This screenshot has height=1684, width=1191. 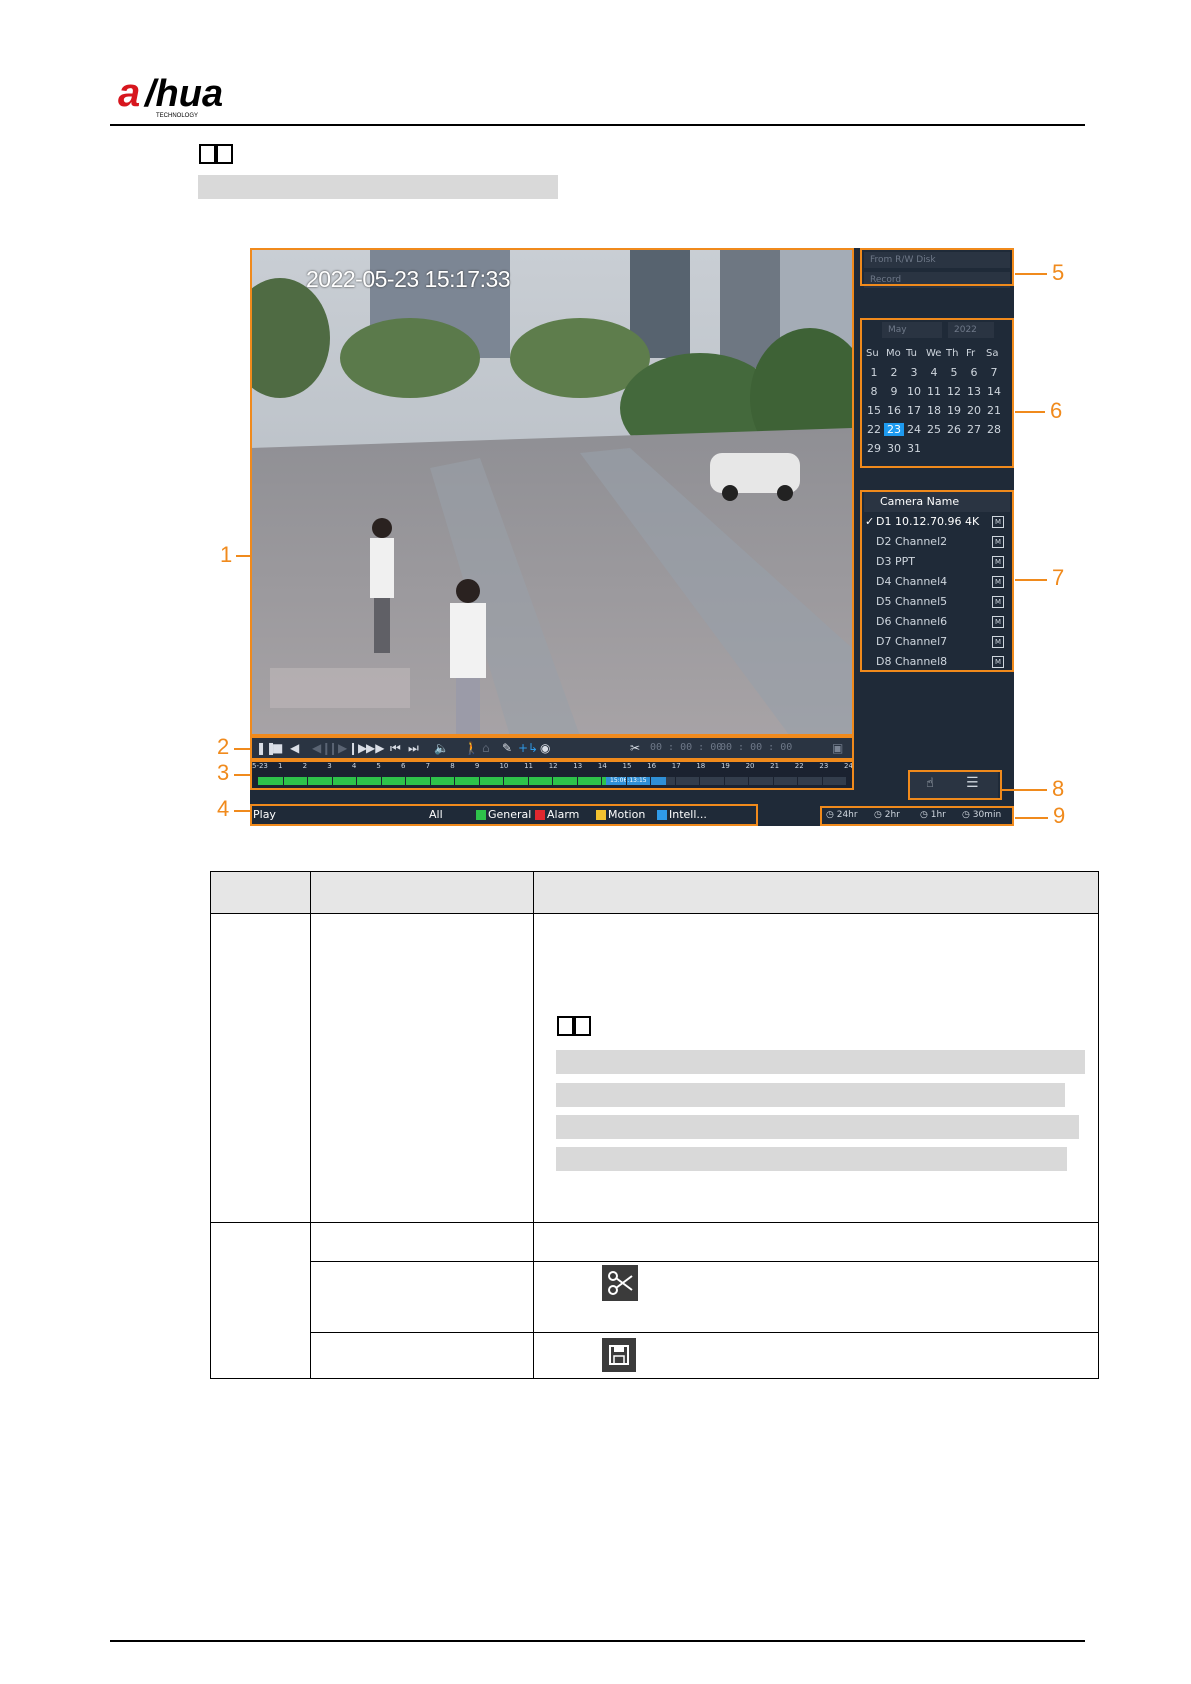 What do you see at coordinates (597, 125) in the screenshot?
I see `header-rule` at bounding box center [597, 125].